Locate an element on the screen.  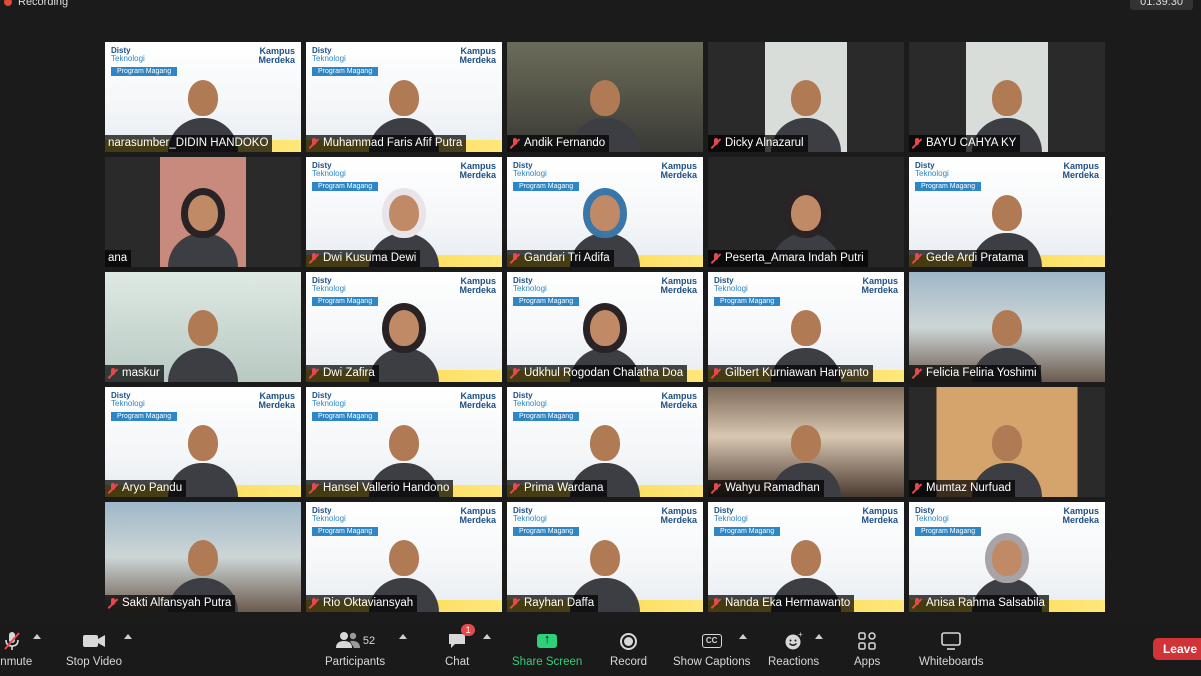
participants-count: 52 is located at coordinates (369, 641).